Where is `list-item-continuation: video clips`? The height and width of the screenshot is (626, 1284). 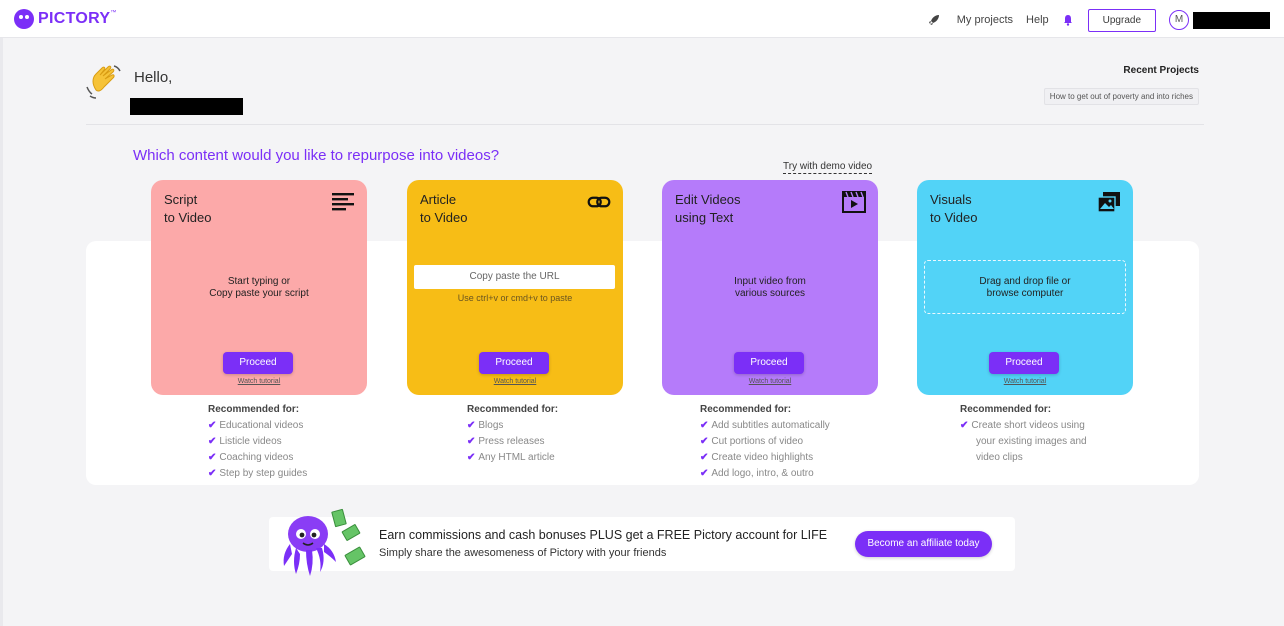
list-item-continuation: video clips is located at coordinates (999, 457).